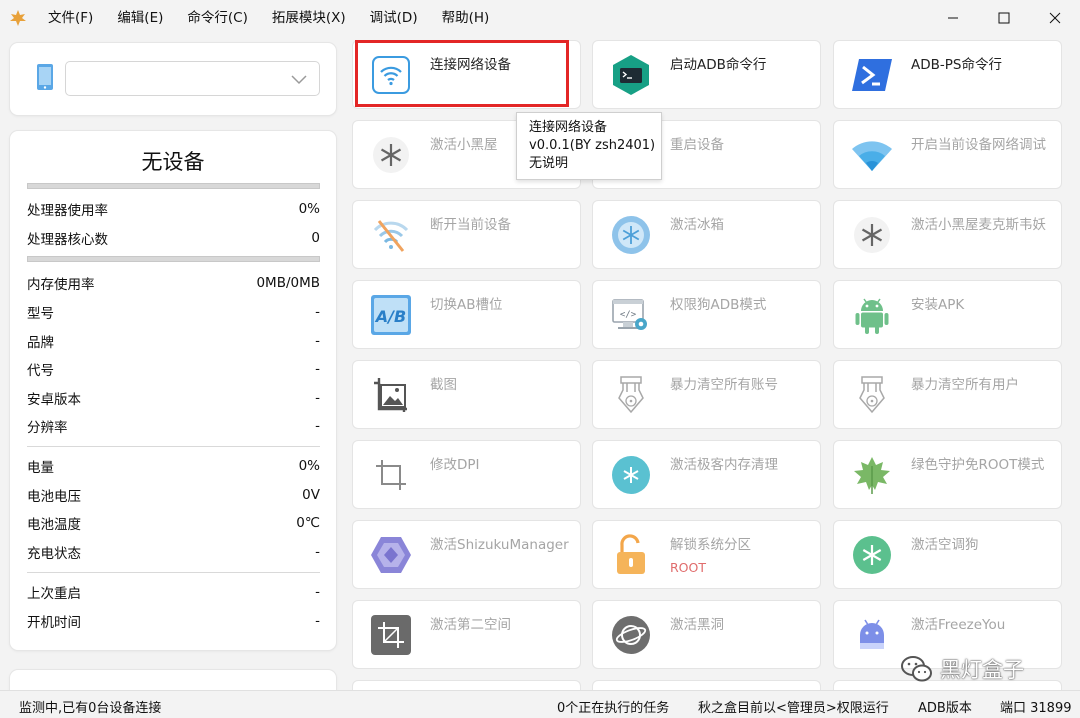 The image size is (1080, 718). Describe the element at coordinates (173, 210) in the screenshot. I see `stat-cpu-usage: 处理器使用率 0%` at that location.